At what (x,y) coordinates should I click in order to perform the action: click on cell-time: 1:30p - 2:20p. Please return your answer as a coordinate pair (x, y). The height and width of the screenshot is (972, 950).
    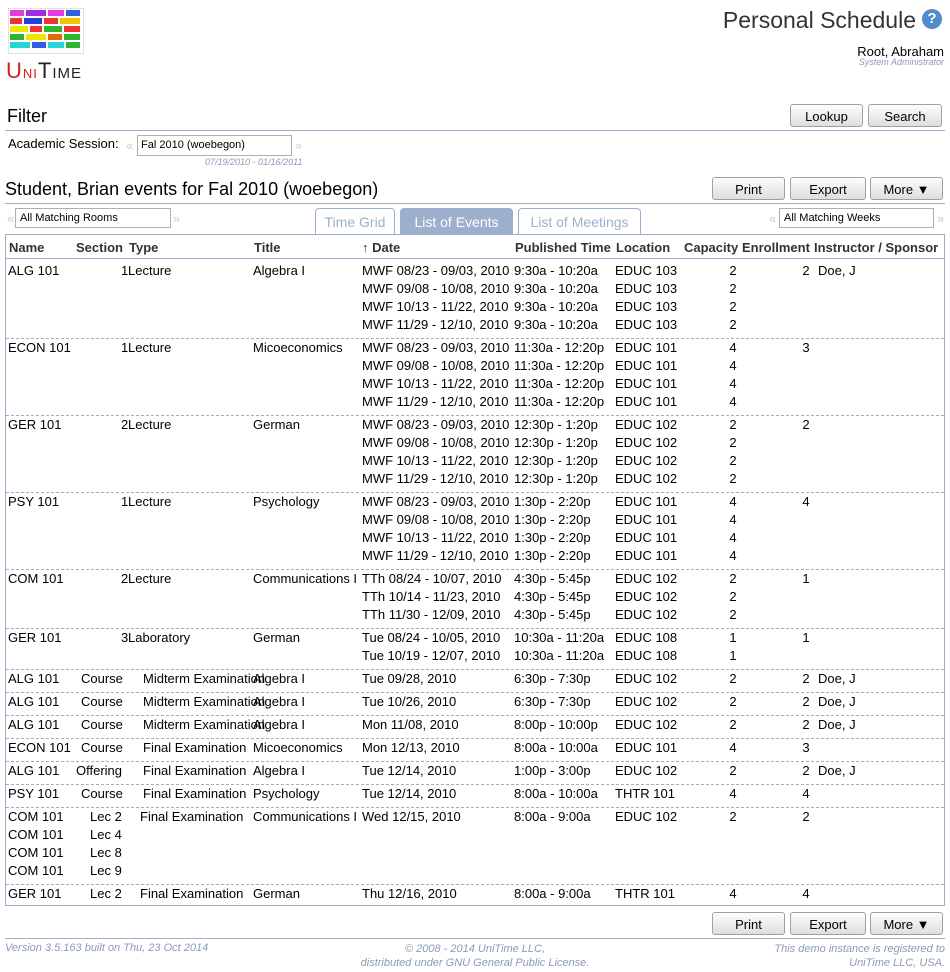
    Looking at the image, I should click on (552, 537).